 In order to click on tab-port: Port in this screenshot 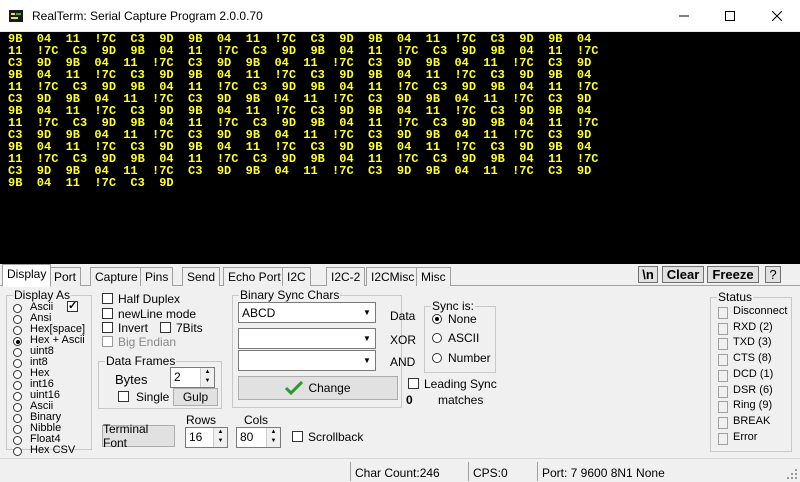, I will do `click(65, 276)`.